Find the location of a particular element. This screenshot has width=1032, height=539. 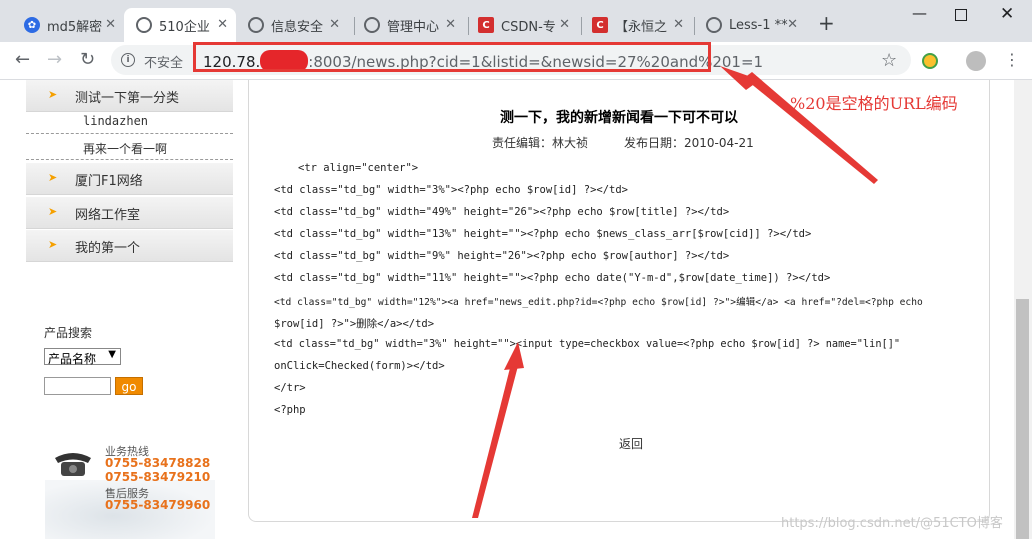

tab-eternal: C 【永恒之 ✕ is located at coordinates (636, 25).